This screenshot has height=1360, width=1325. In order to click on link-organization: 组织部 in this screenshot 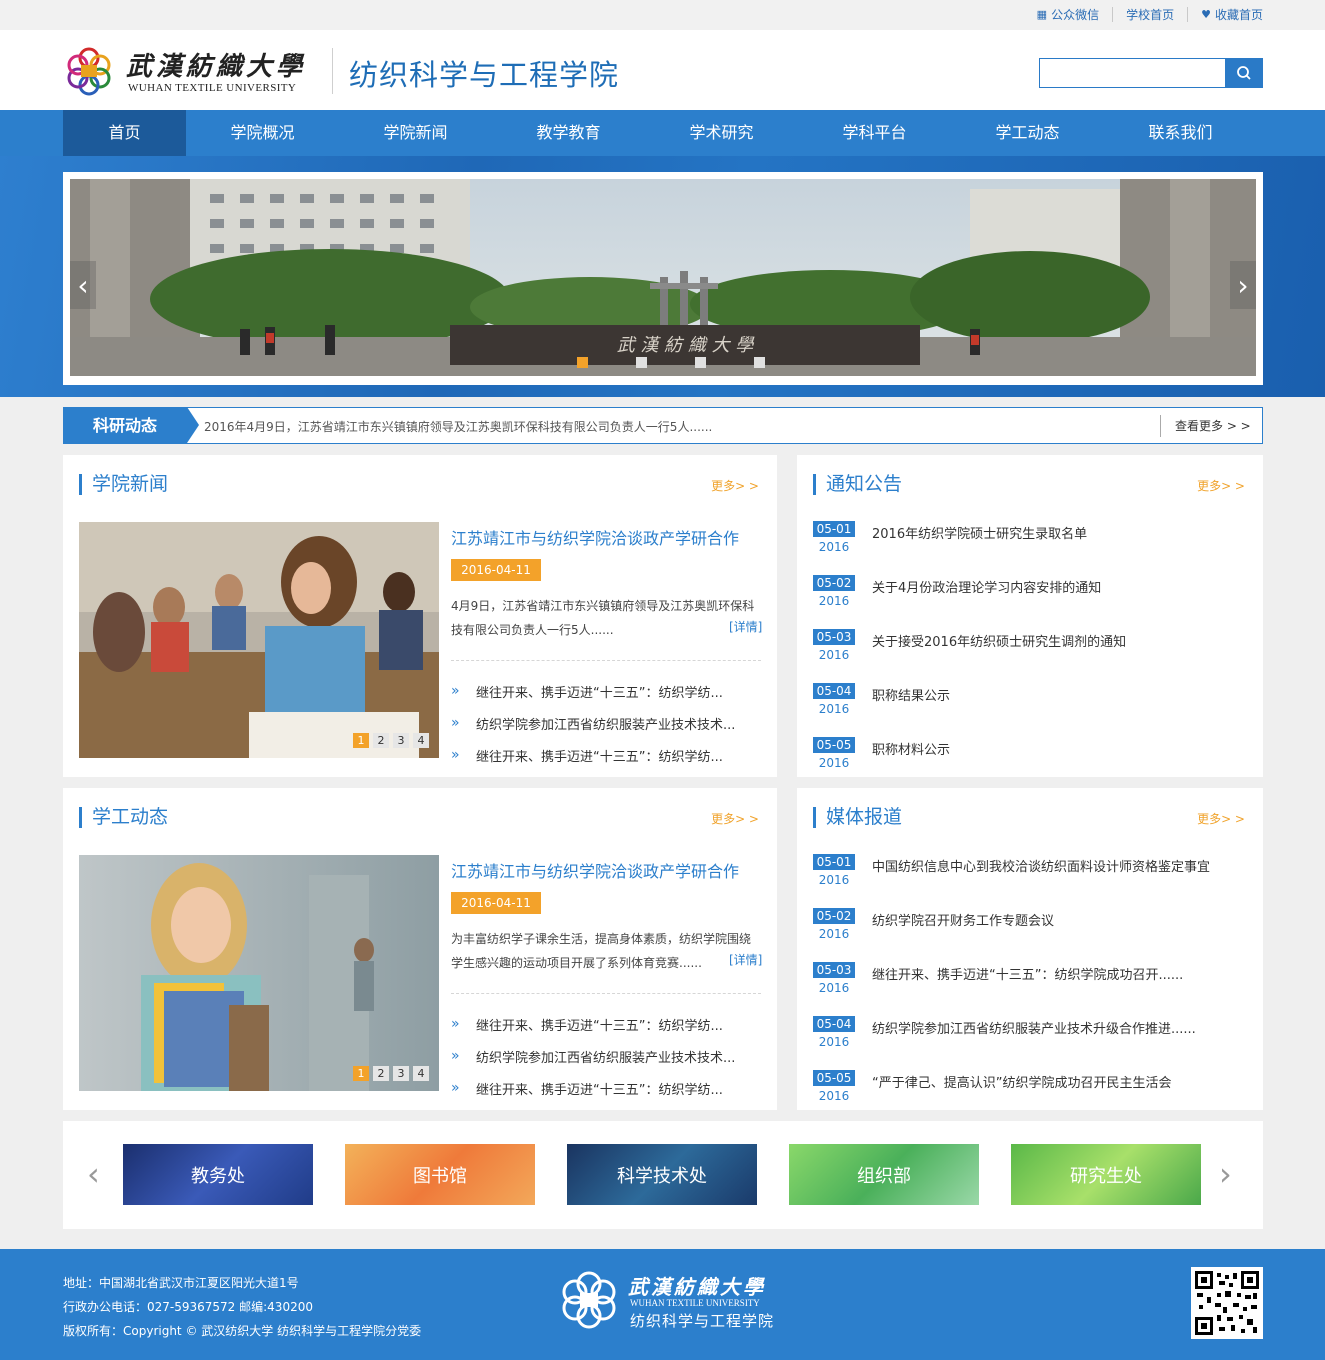, I will do `click(884, 1174)`.